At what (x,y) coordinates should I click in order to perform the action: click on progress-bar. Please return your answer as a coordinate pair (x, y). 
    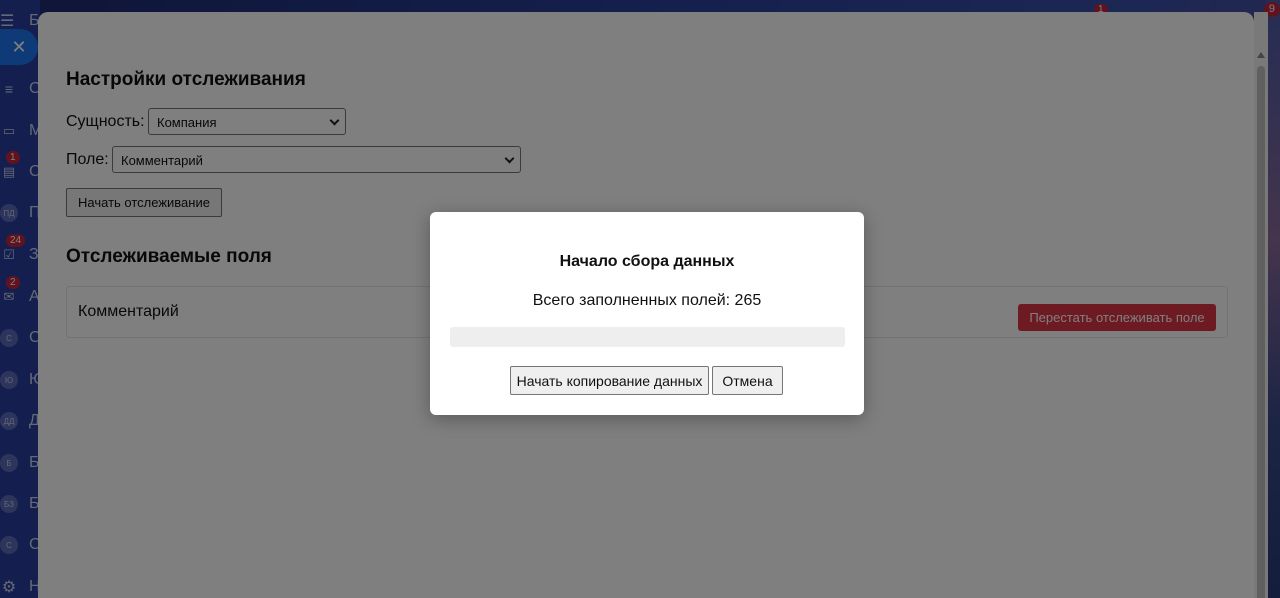
    Looking at the image, I should click on (647, 337).